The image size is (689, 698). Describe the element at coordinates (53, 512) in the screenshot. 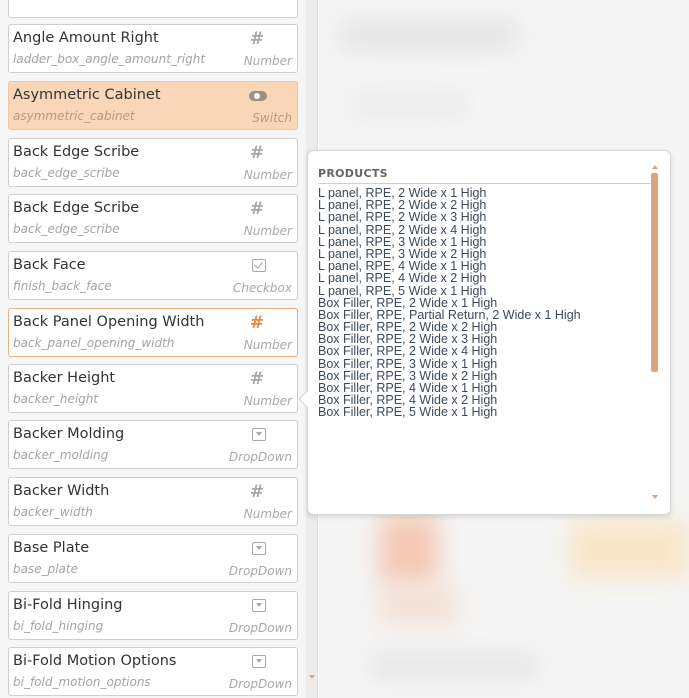

I see `property-key: backer_width` at that location.